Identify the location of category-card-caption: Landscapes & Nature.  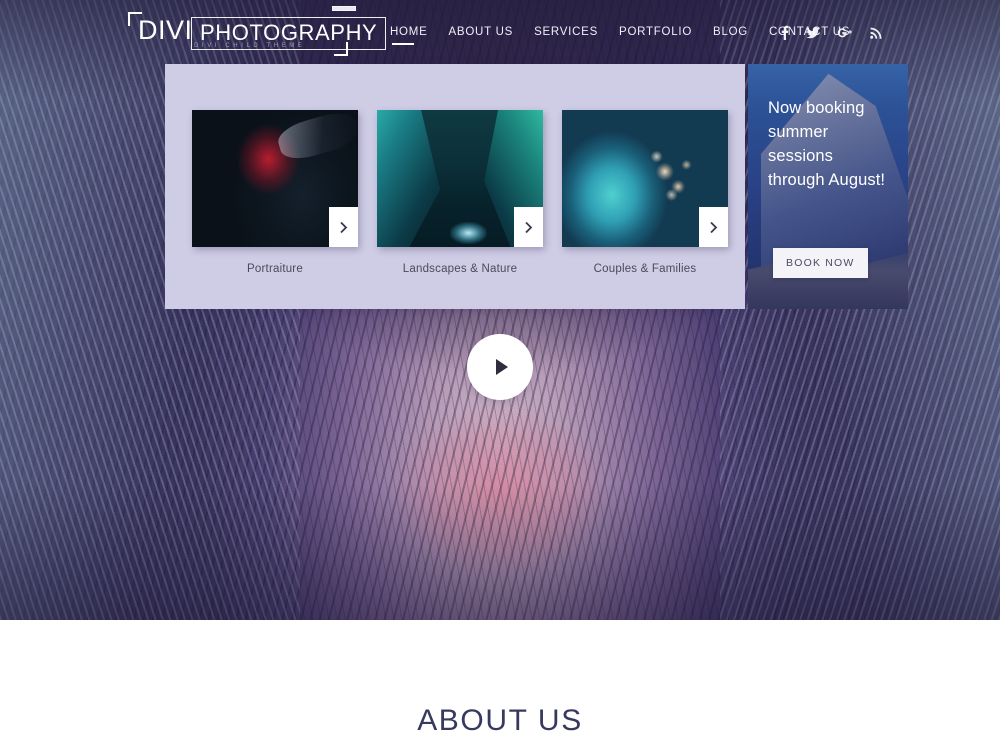
(460, 269).